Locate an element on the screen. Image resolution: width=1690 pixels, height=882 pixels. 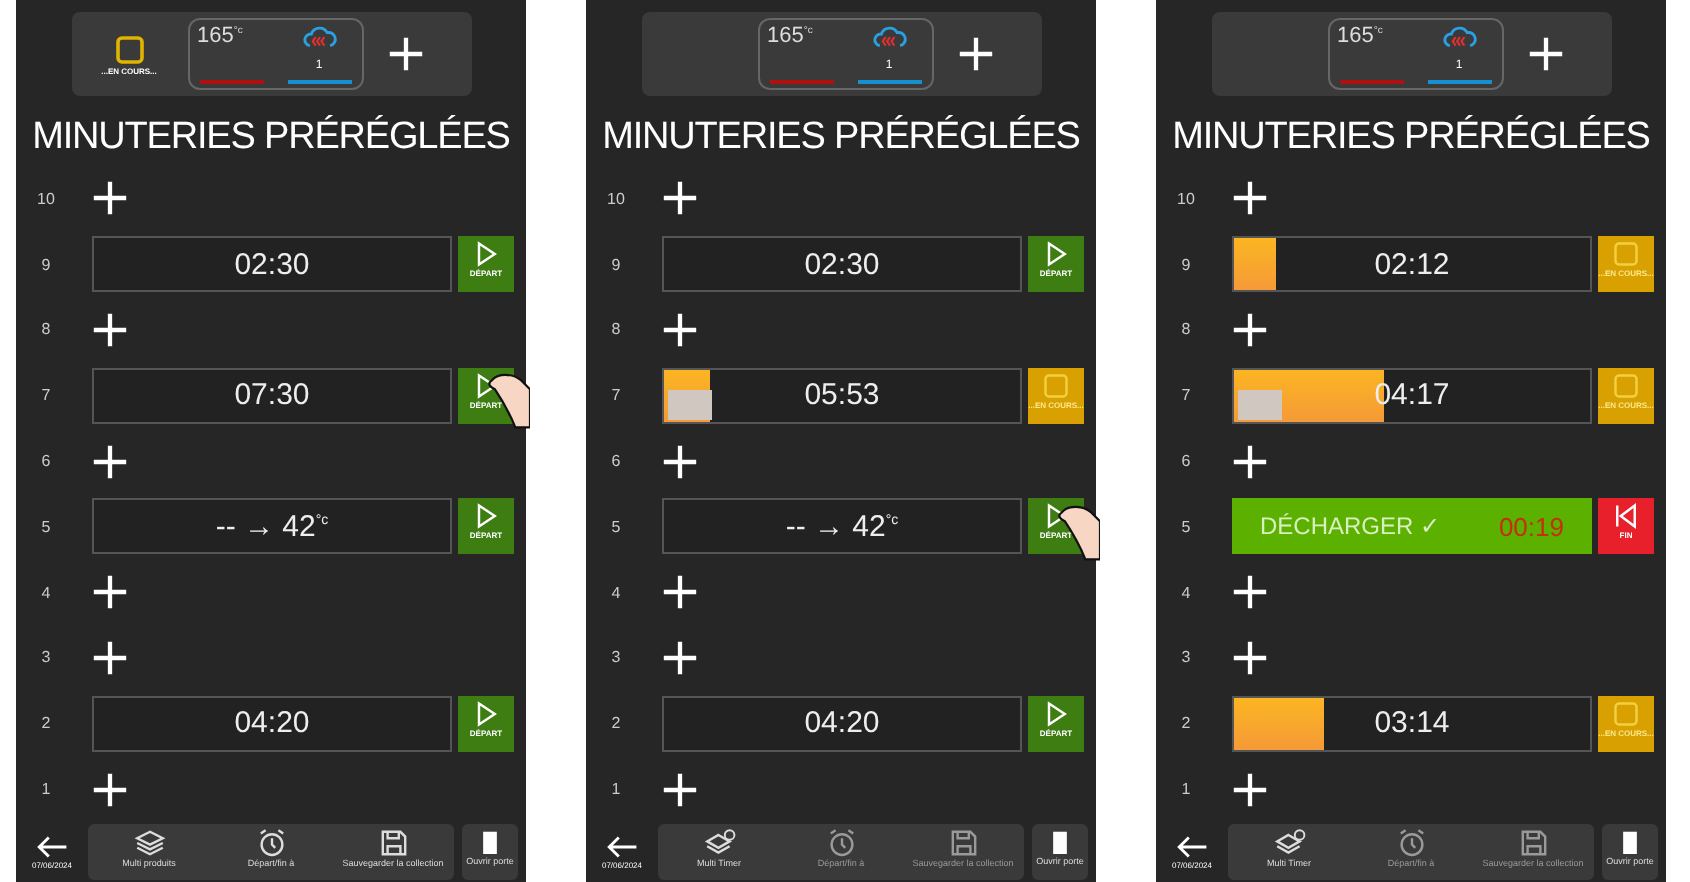
timer-value: 00:19 is located at coordinates (1531, 526).